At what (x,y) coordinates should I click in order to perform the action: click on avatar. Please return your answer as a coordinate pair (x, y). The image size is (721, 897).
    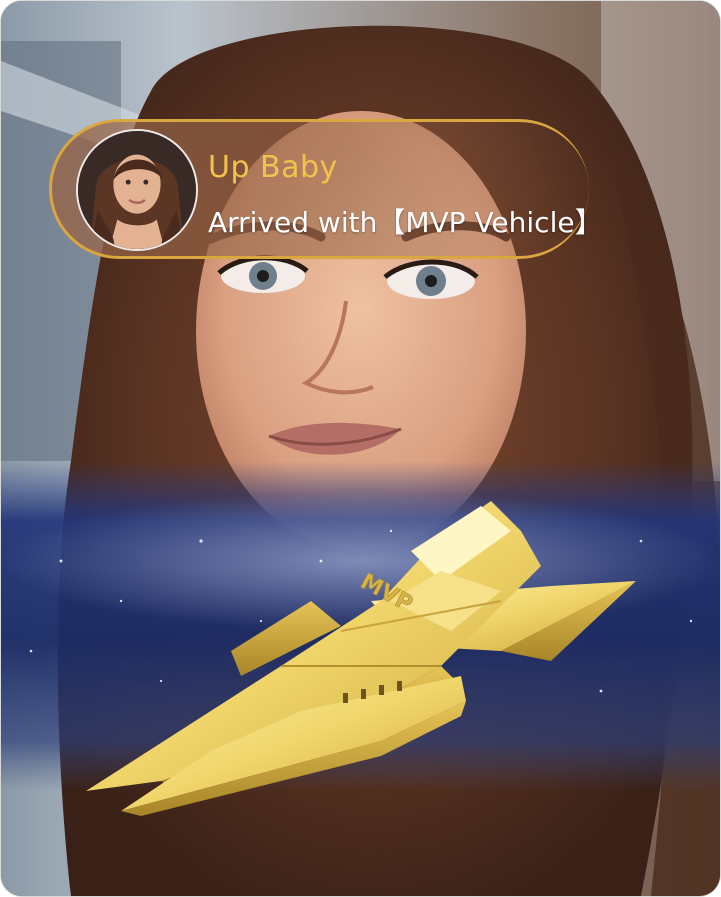
    Looking at the image, I should click on (137, 190).